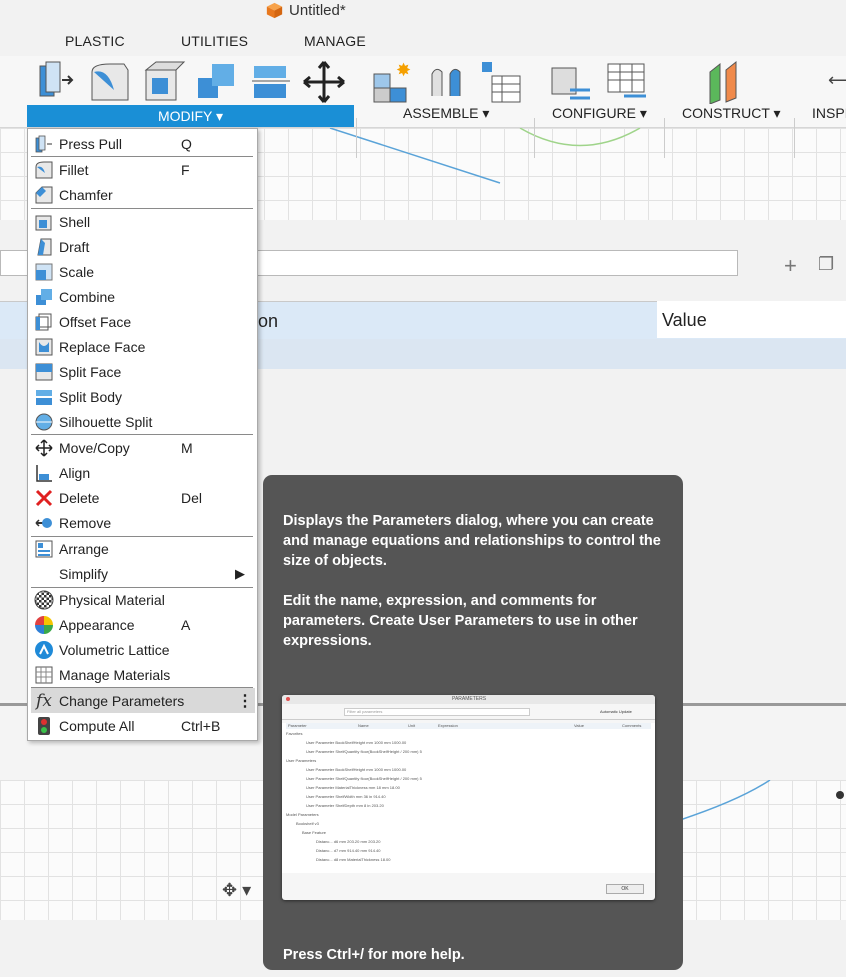  Describe the element at coordinates (468, 712) in the screenshot. I see `preview-toolbar: Filter all parameters Automatic Update` at that location.